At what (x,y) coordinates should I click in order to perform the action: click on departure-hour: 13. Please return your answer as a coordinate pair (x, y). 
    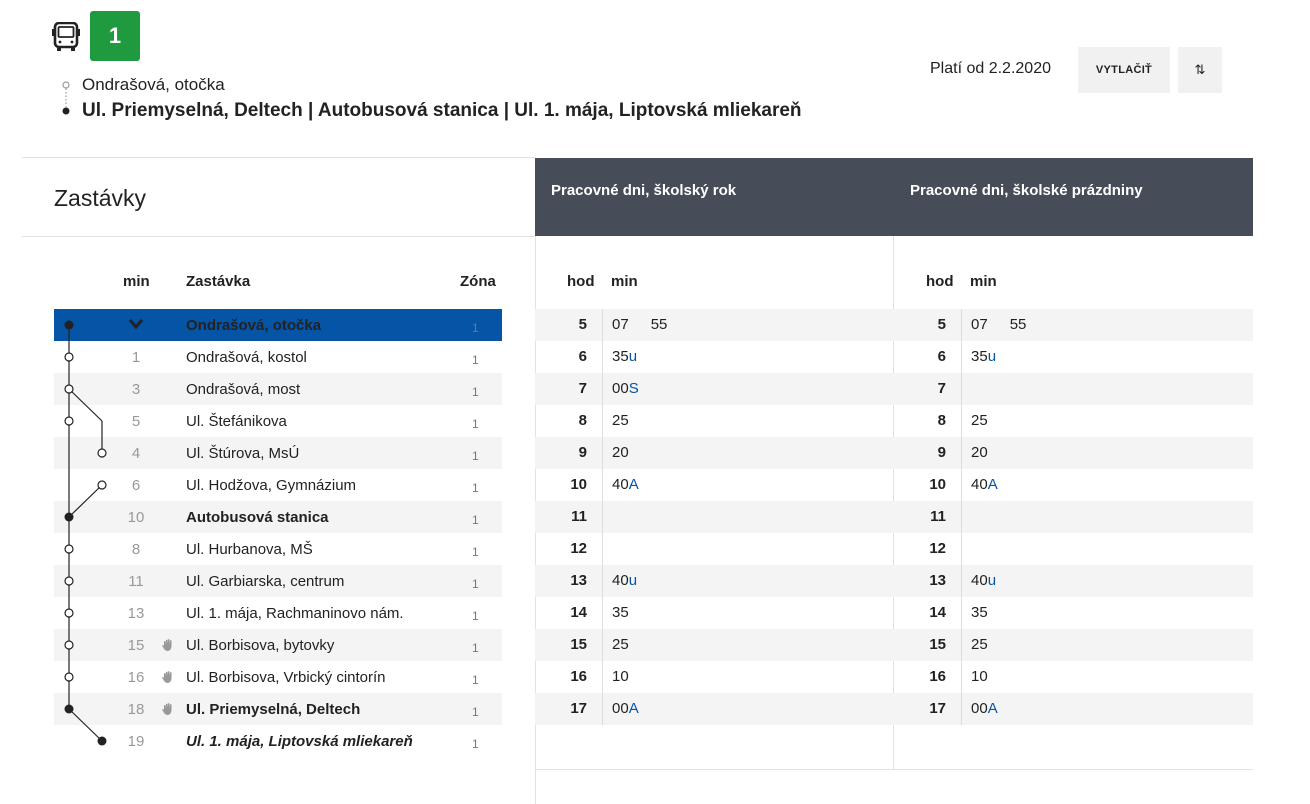
    Looking at the image, I should click on (937, 580).